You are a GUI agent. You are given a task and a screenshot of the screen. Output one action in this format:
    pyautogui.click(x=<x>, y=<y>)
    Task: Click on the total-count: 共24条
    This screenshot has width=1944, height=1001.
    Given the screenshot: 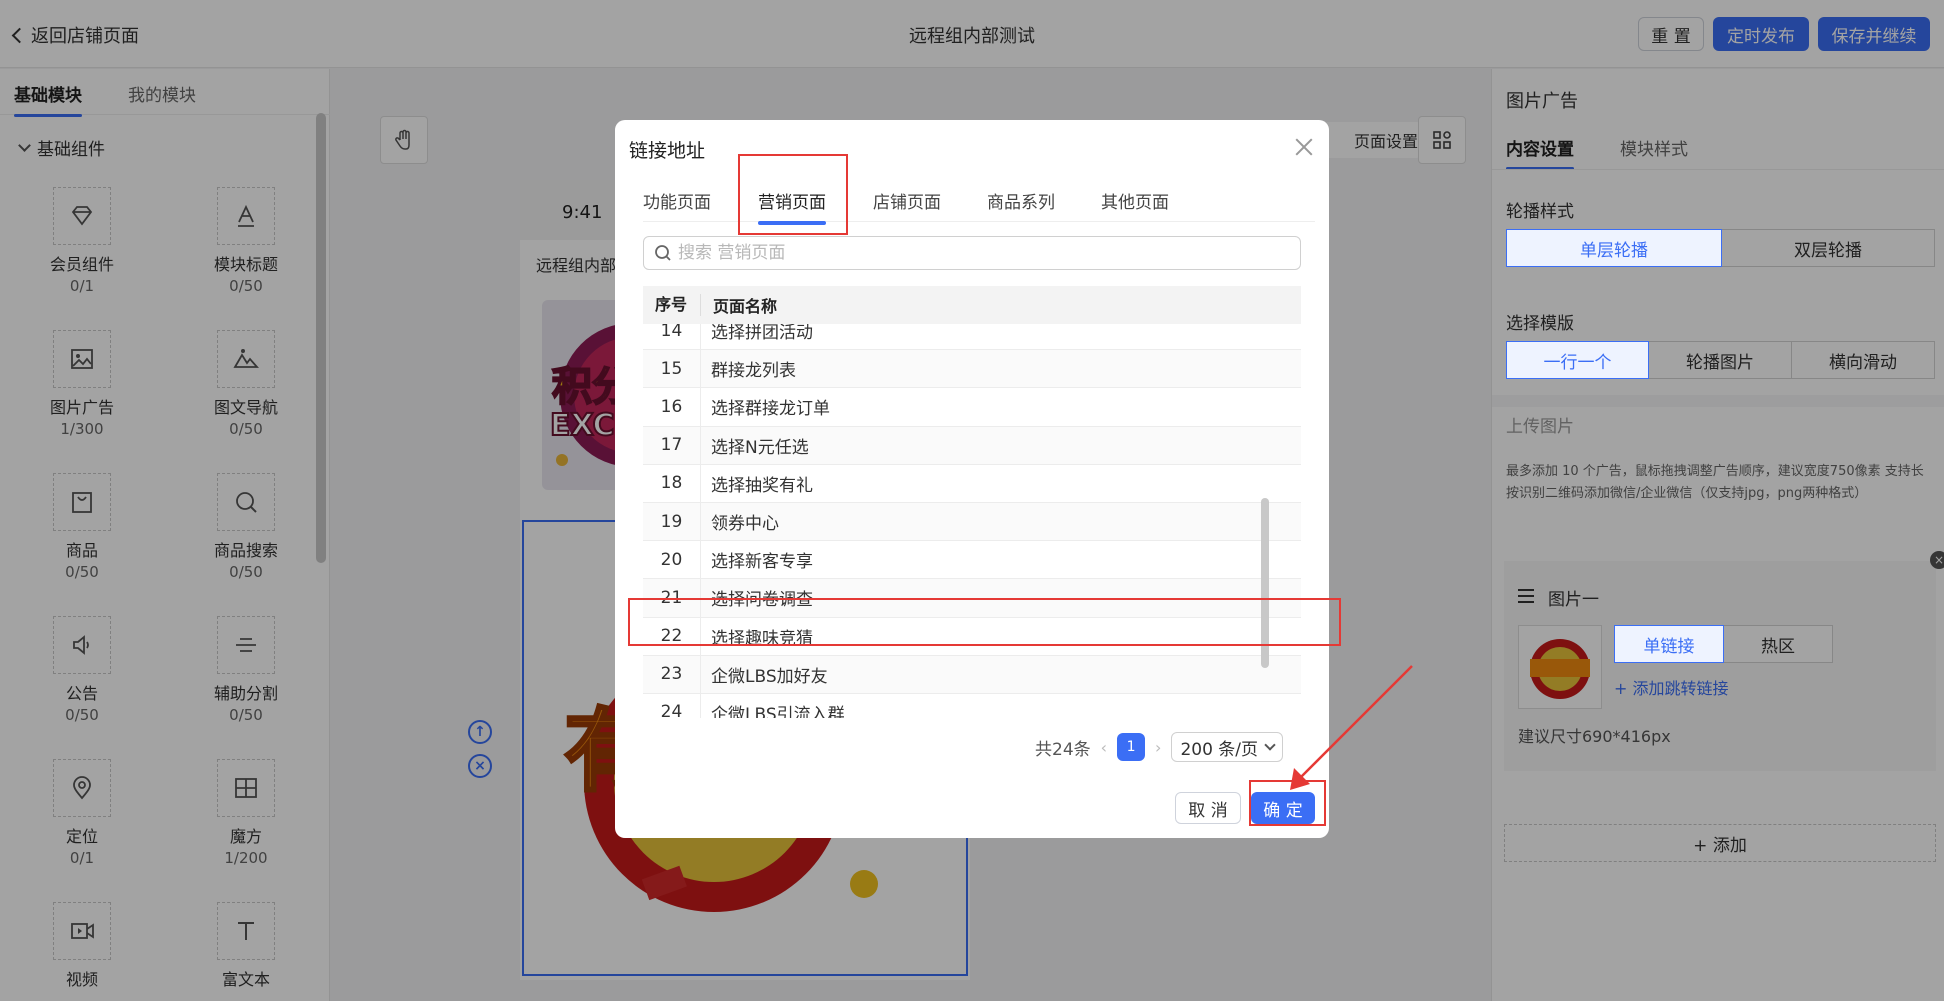 What is the action you would take?
    pyautogui.click(x=1063, y=749)
    